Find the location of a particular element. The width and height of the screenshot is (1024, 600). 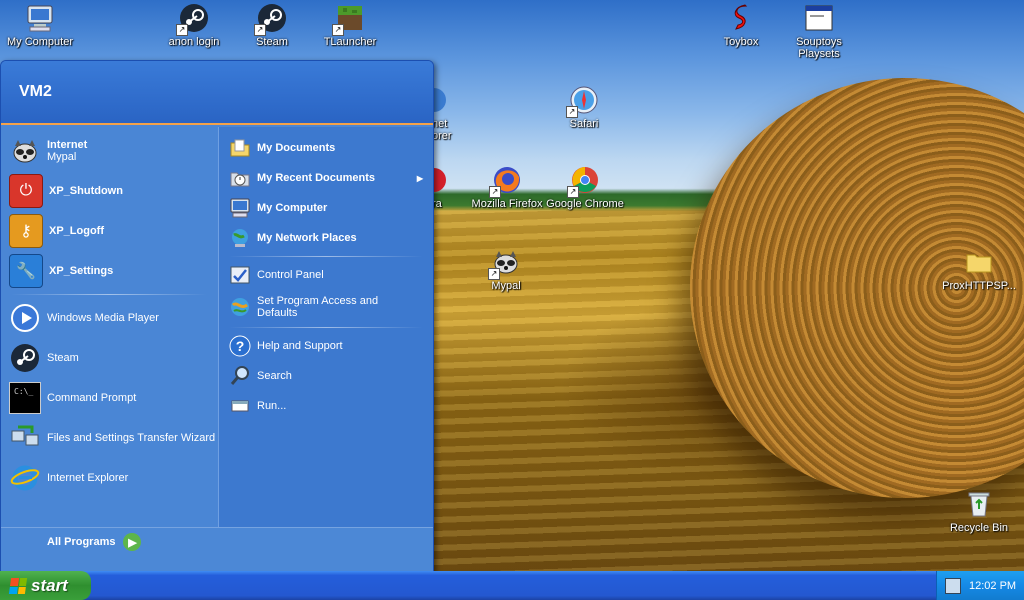

recent-item-internet-explorer: Internet Explorer is located at coordinates (109, 478).